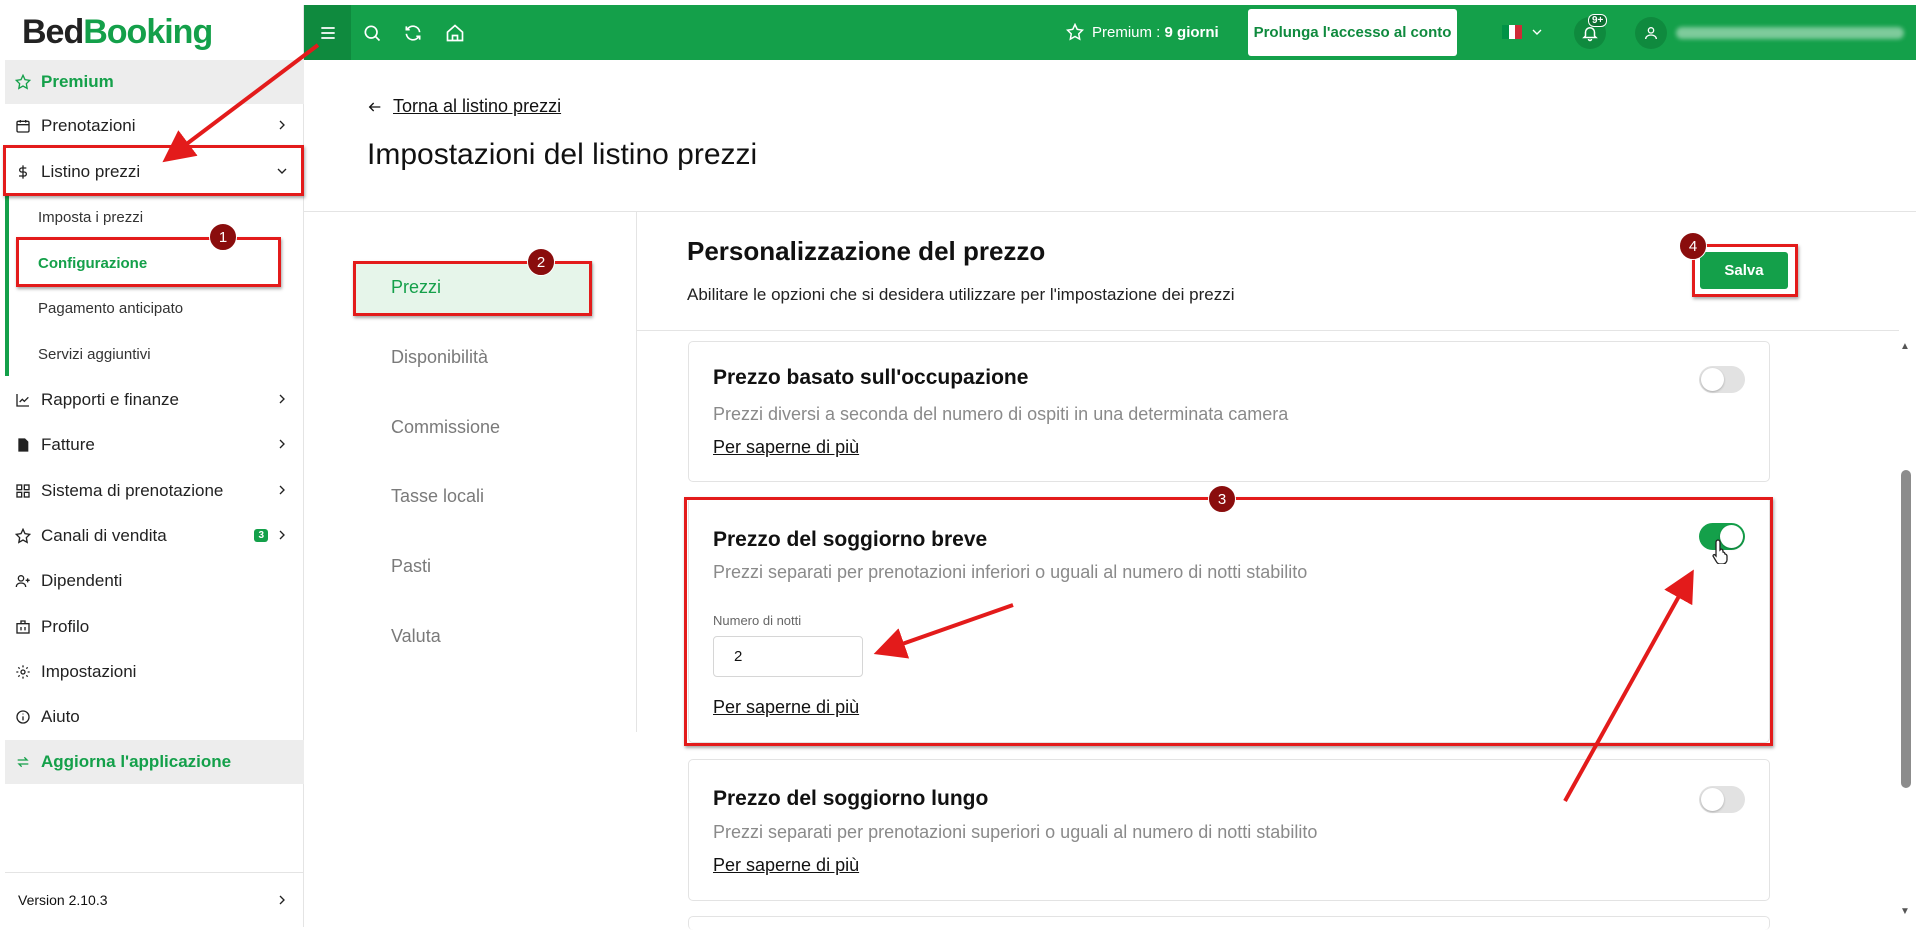 This screenshot has width=1919, height=930. I want to click on annotation-badge-3: 3, so click(1222, 499).